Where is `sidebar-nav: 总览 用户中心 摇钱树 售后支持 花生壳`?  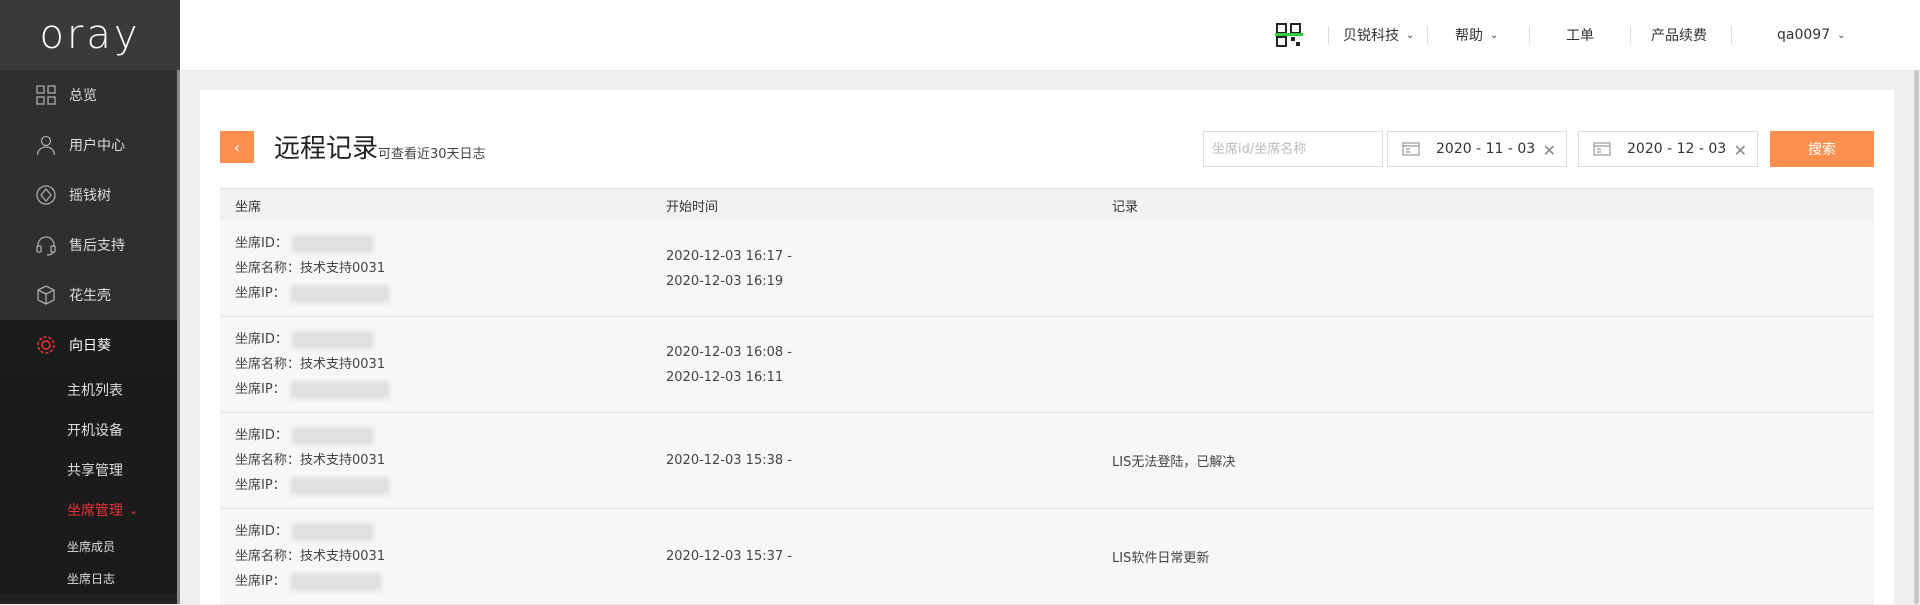
sidebar-nav: 总览 用户中心 摇钱树 售后支持 花生壳 is located at coordinates (90, 195).